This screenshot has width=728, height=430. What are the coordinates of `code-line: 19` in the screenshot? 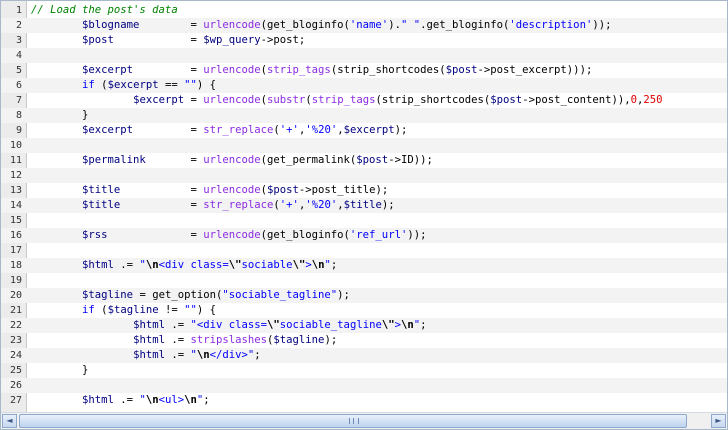 It's located at (364, 280).